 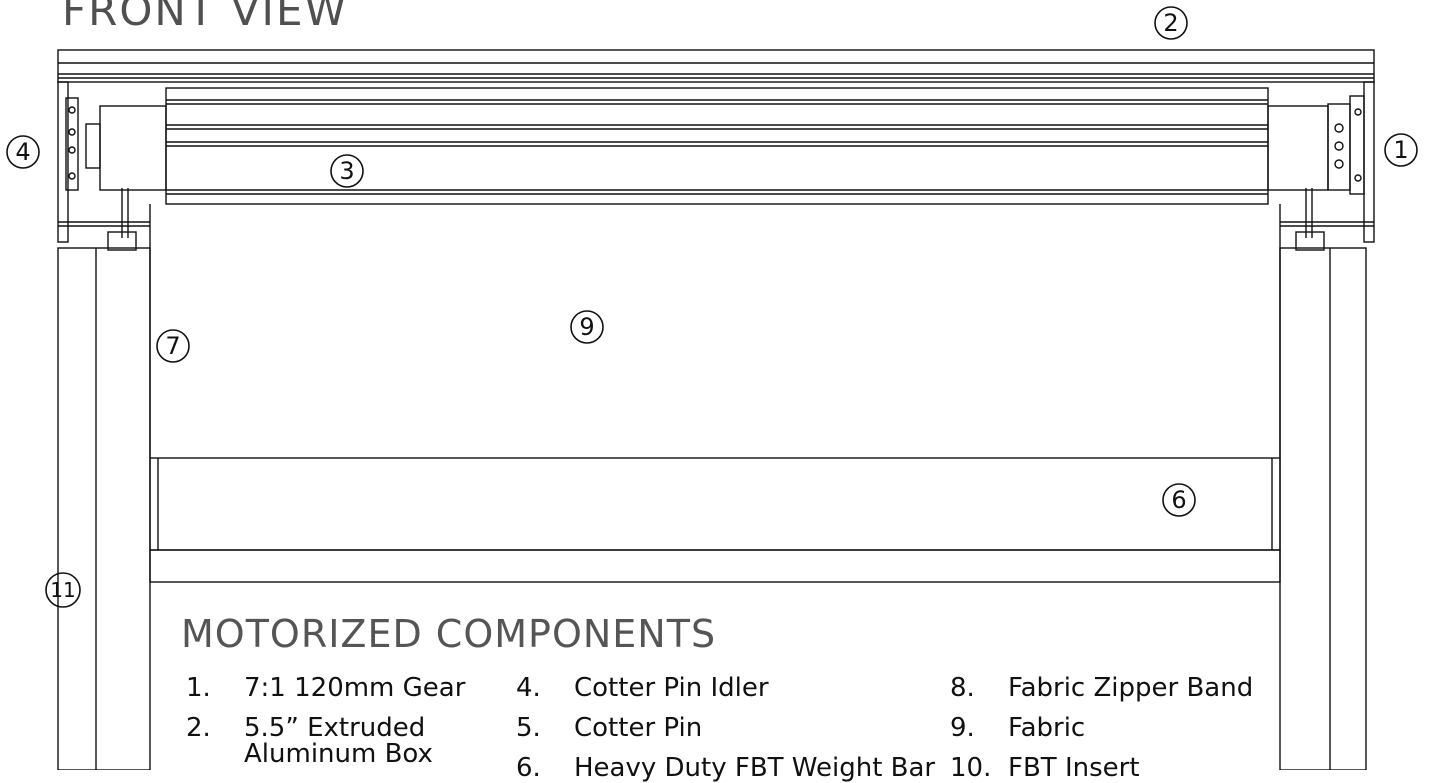 I want to click on callout-11: 11, so click(x=63, y=590).